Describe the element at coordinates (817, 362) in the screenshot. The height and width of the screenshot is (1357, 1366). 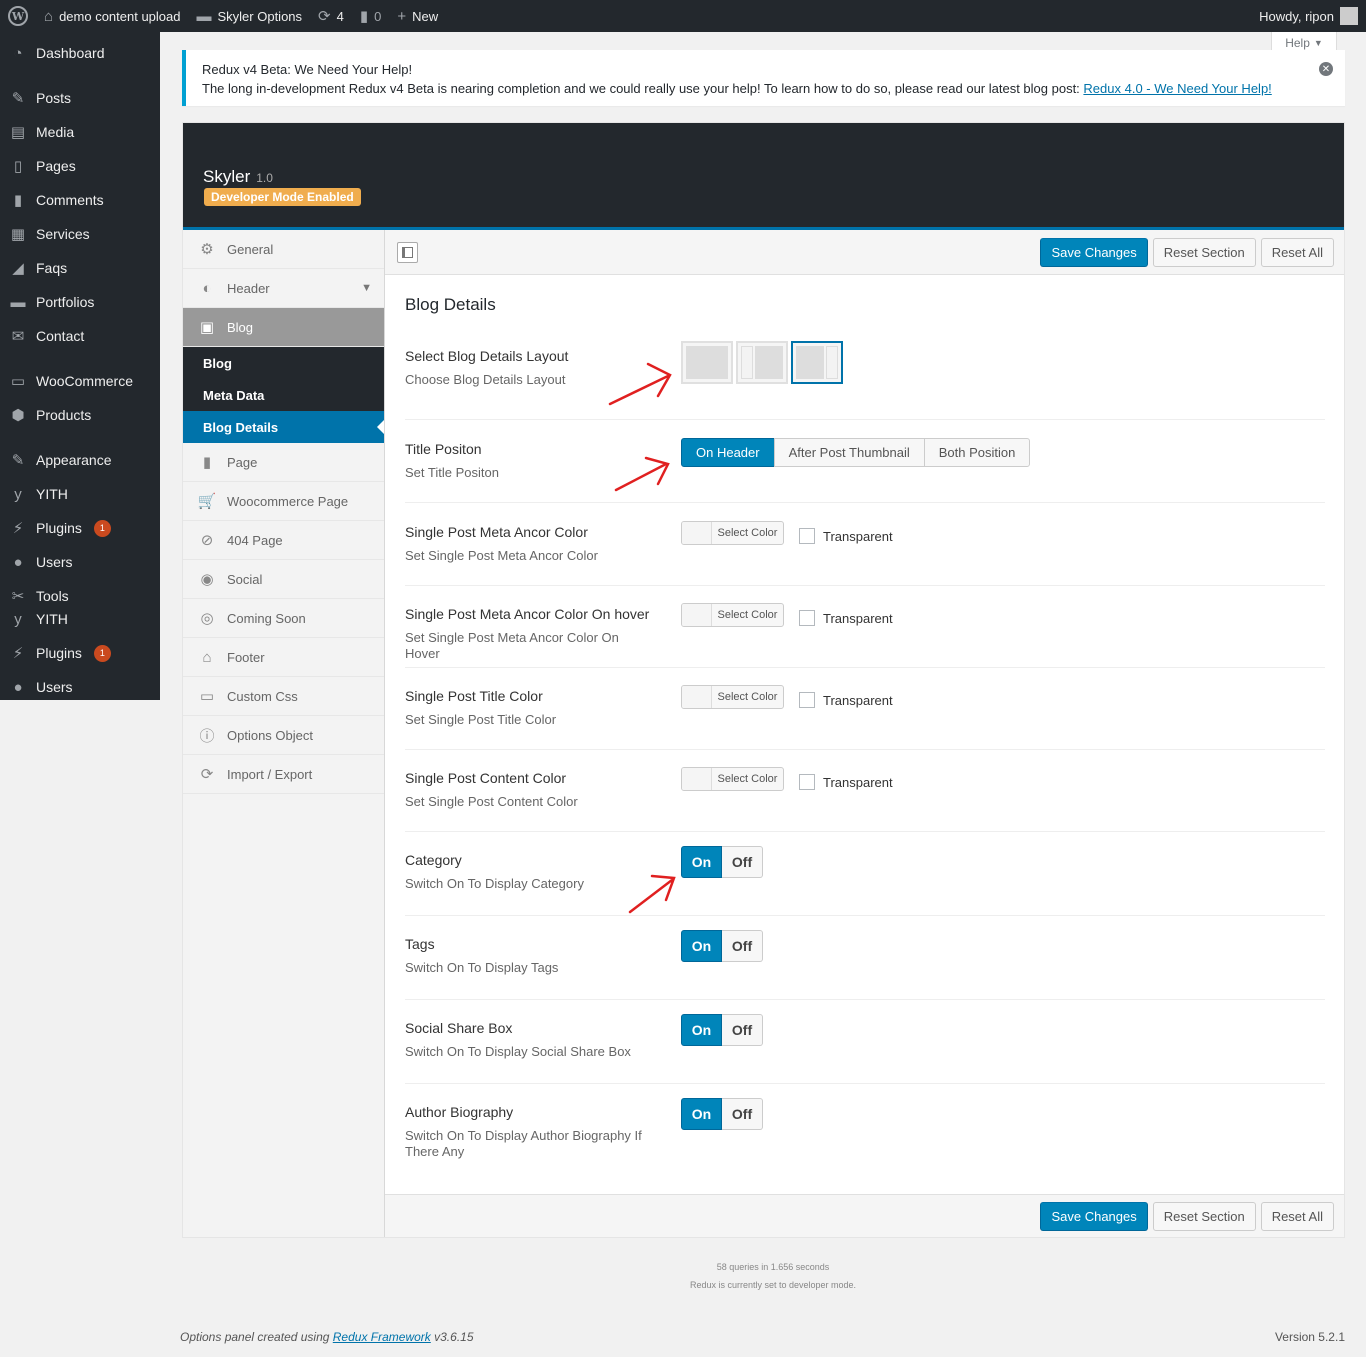
I see `layout-option-right-sidebar` at that location.